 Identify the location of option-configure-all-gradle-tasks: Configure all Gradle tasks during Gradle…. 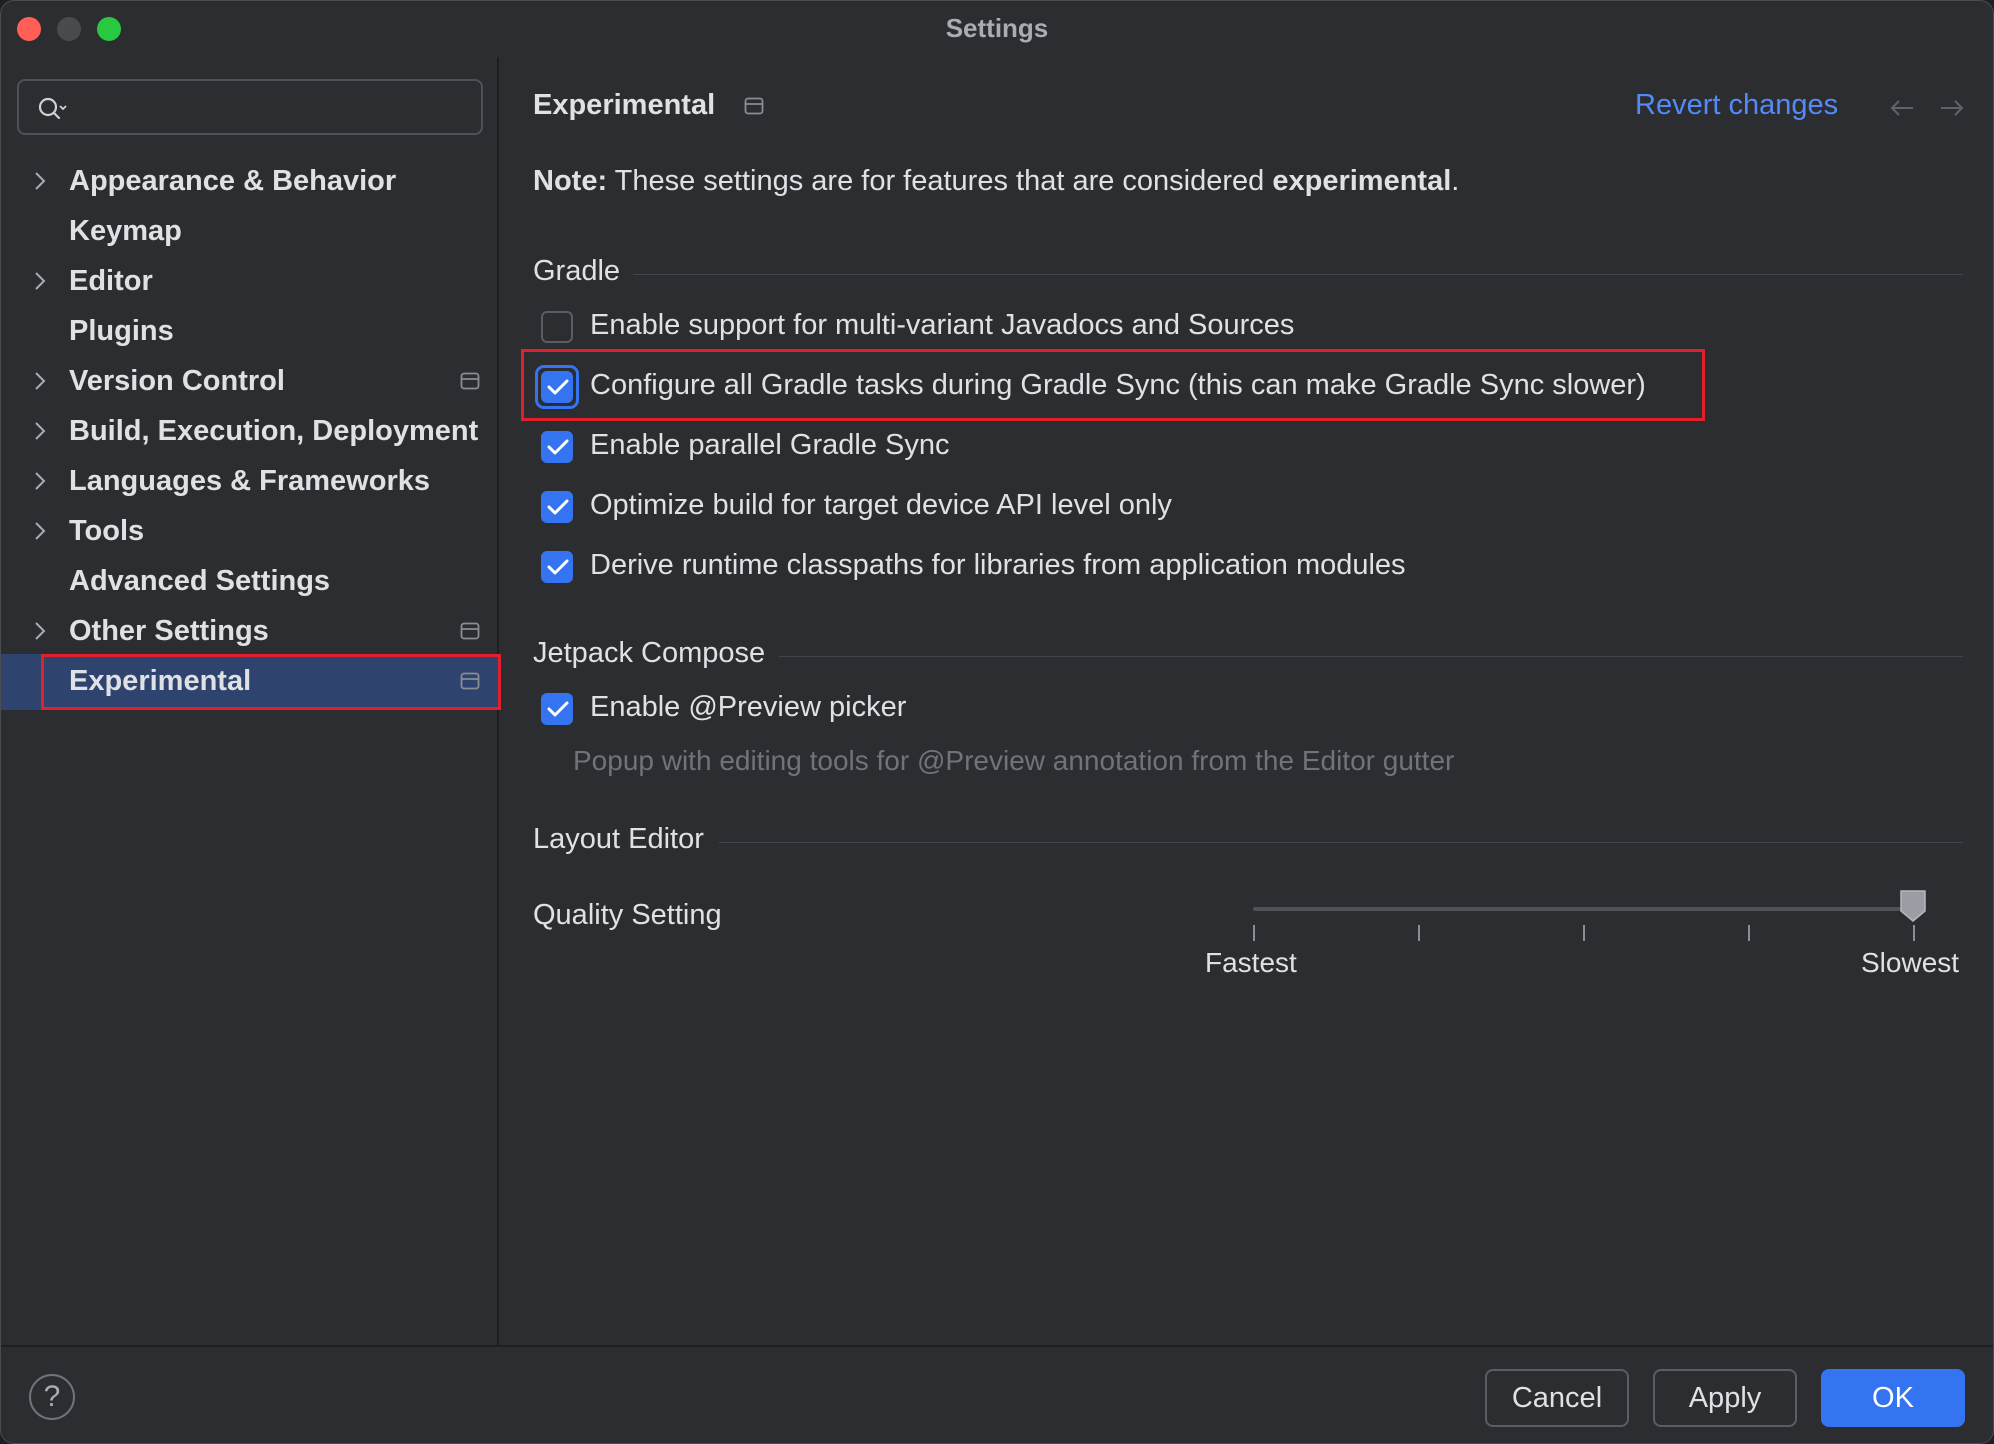
(1238, 387).